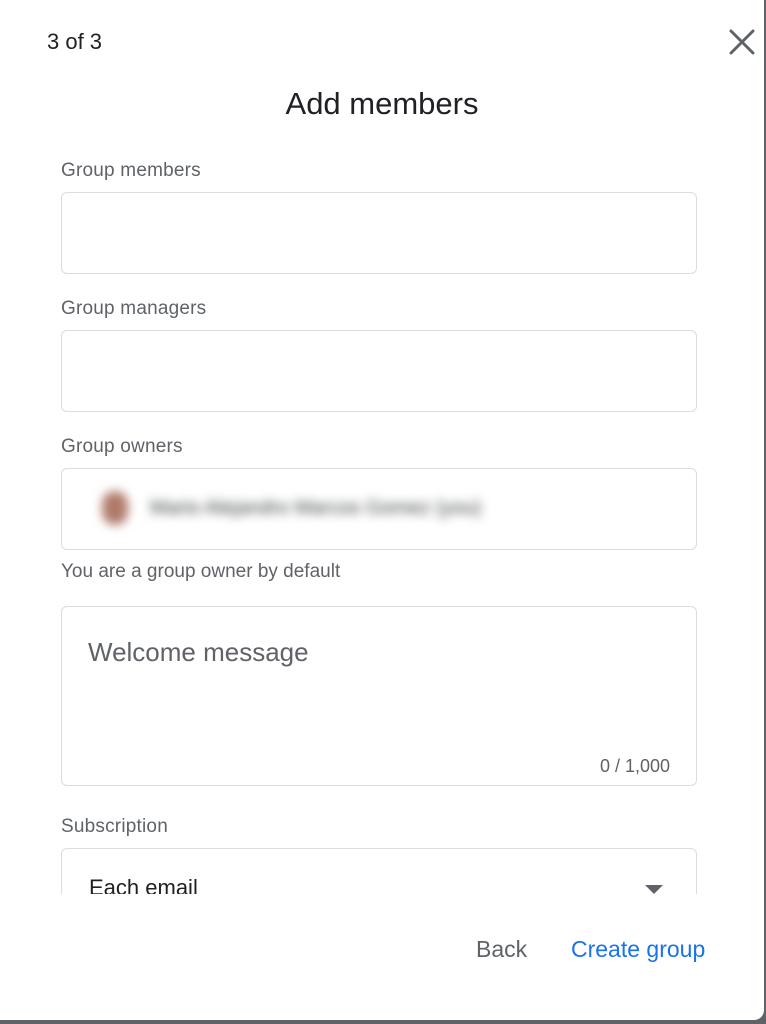 The image size is (766, 1024). I want to click on group-owners-label: Group owners, so click(122, 446).